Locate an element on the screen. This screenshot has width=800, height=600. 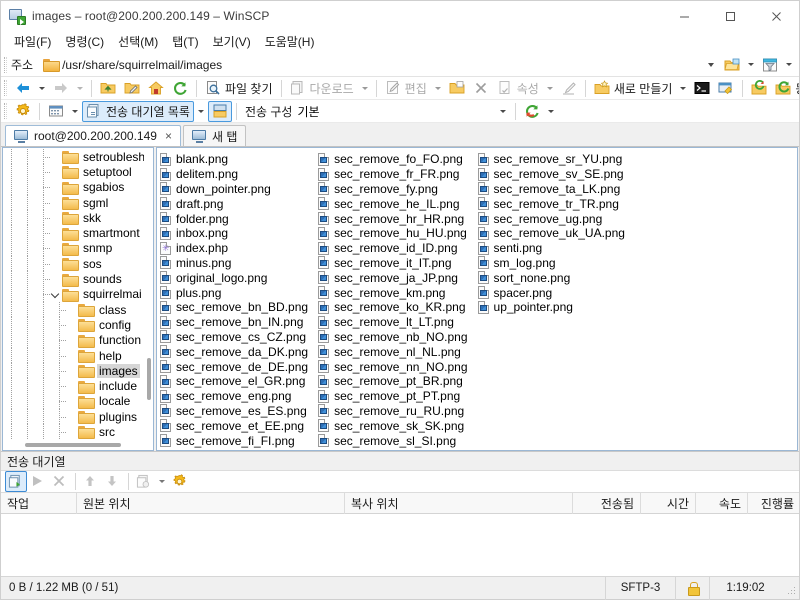
options-button is located at coordinates (23, 111).